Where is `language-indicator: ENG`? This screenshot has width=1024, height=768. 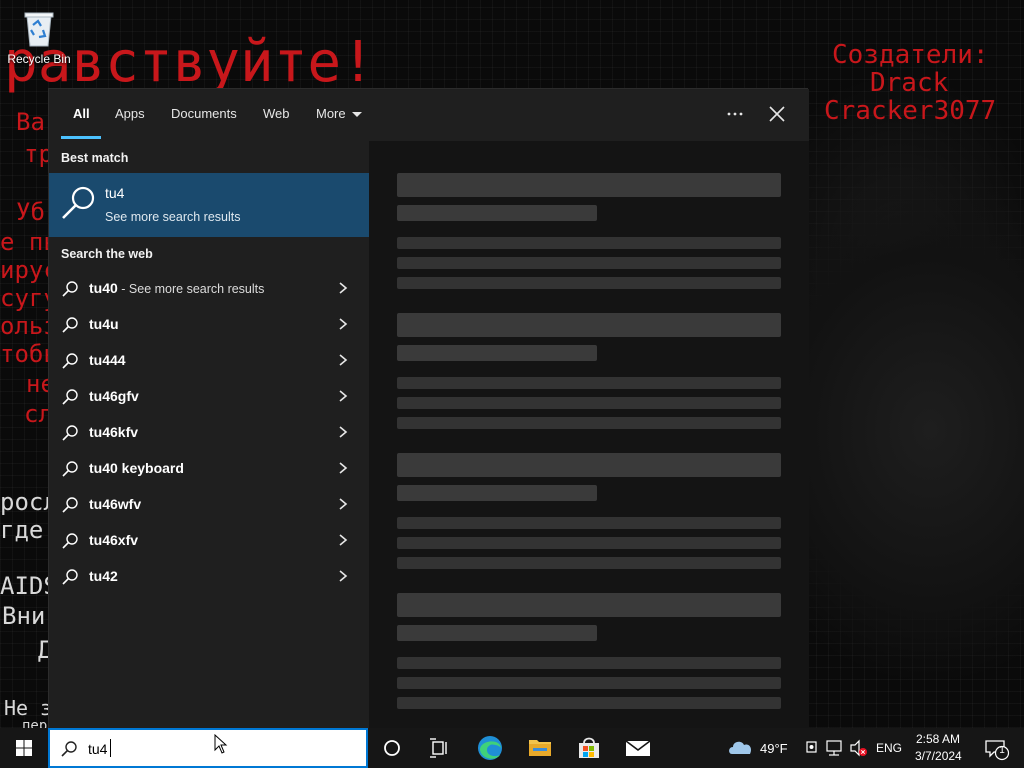 language-indicator: ENG is located at coordinates (889, 748).